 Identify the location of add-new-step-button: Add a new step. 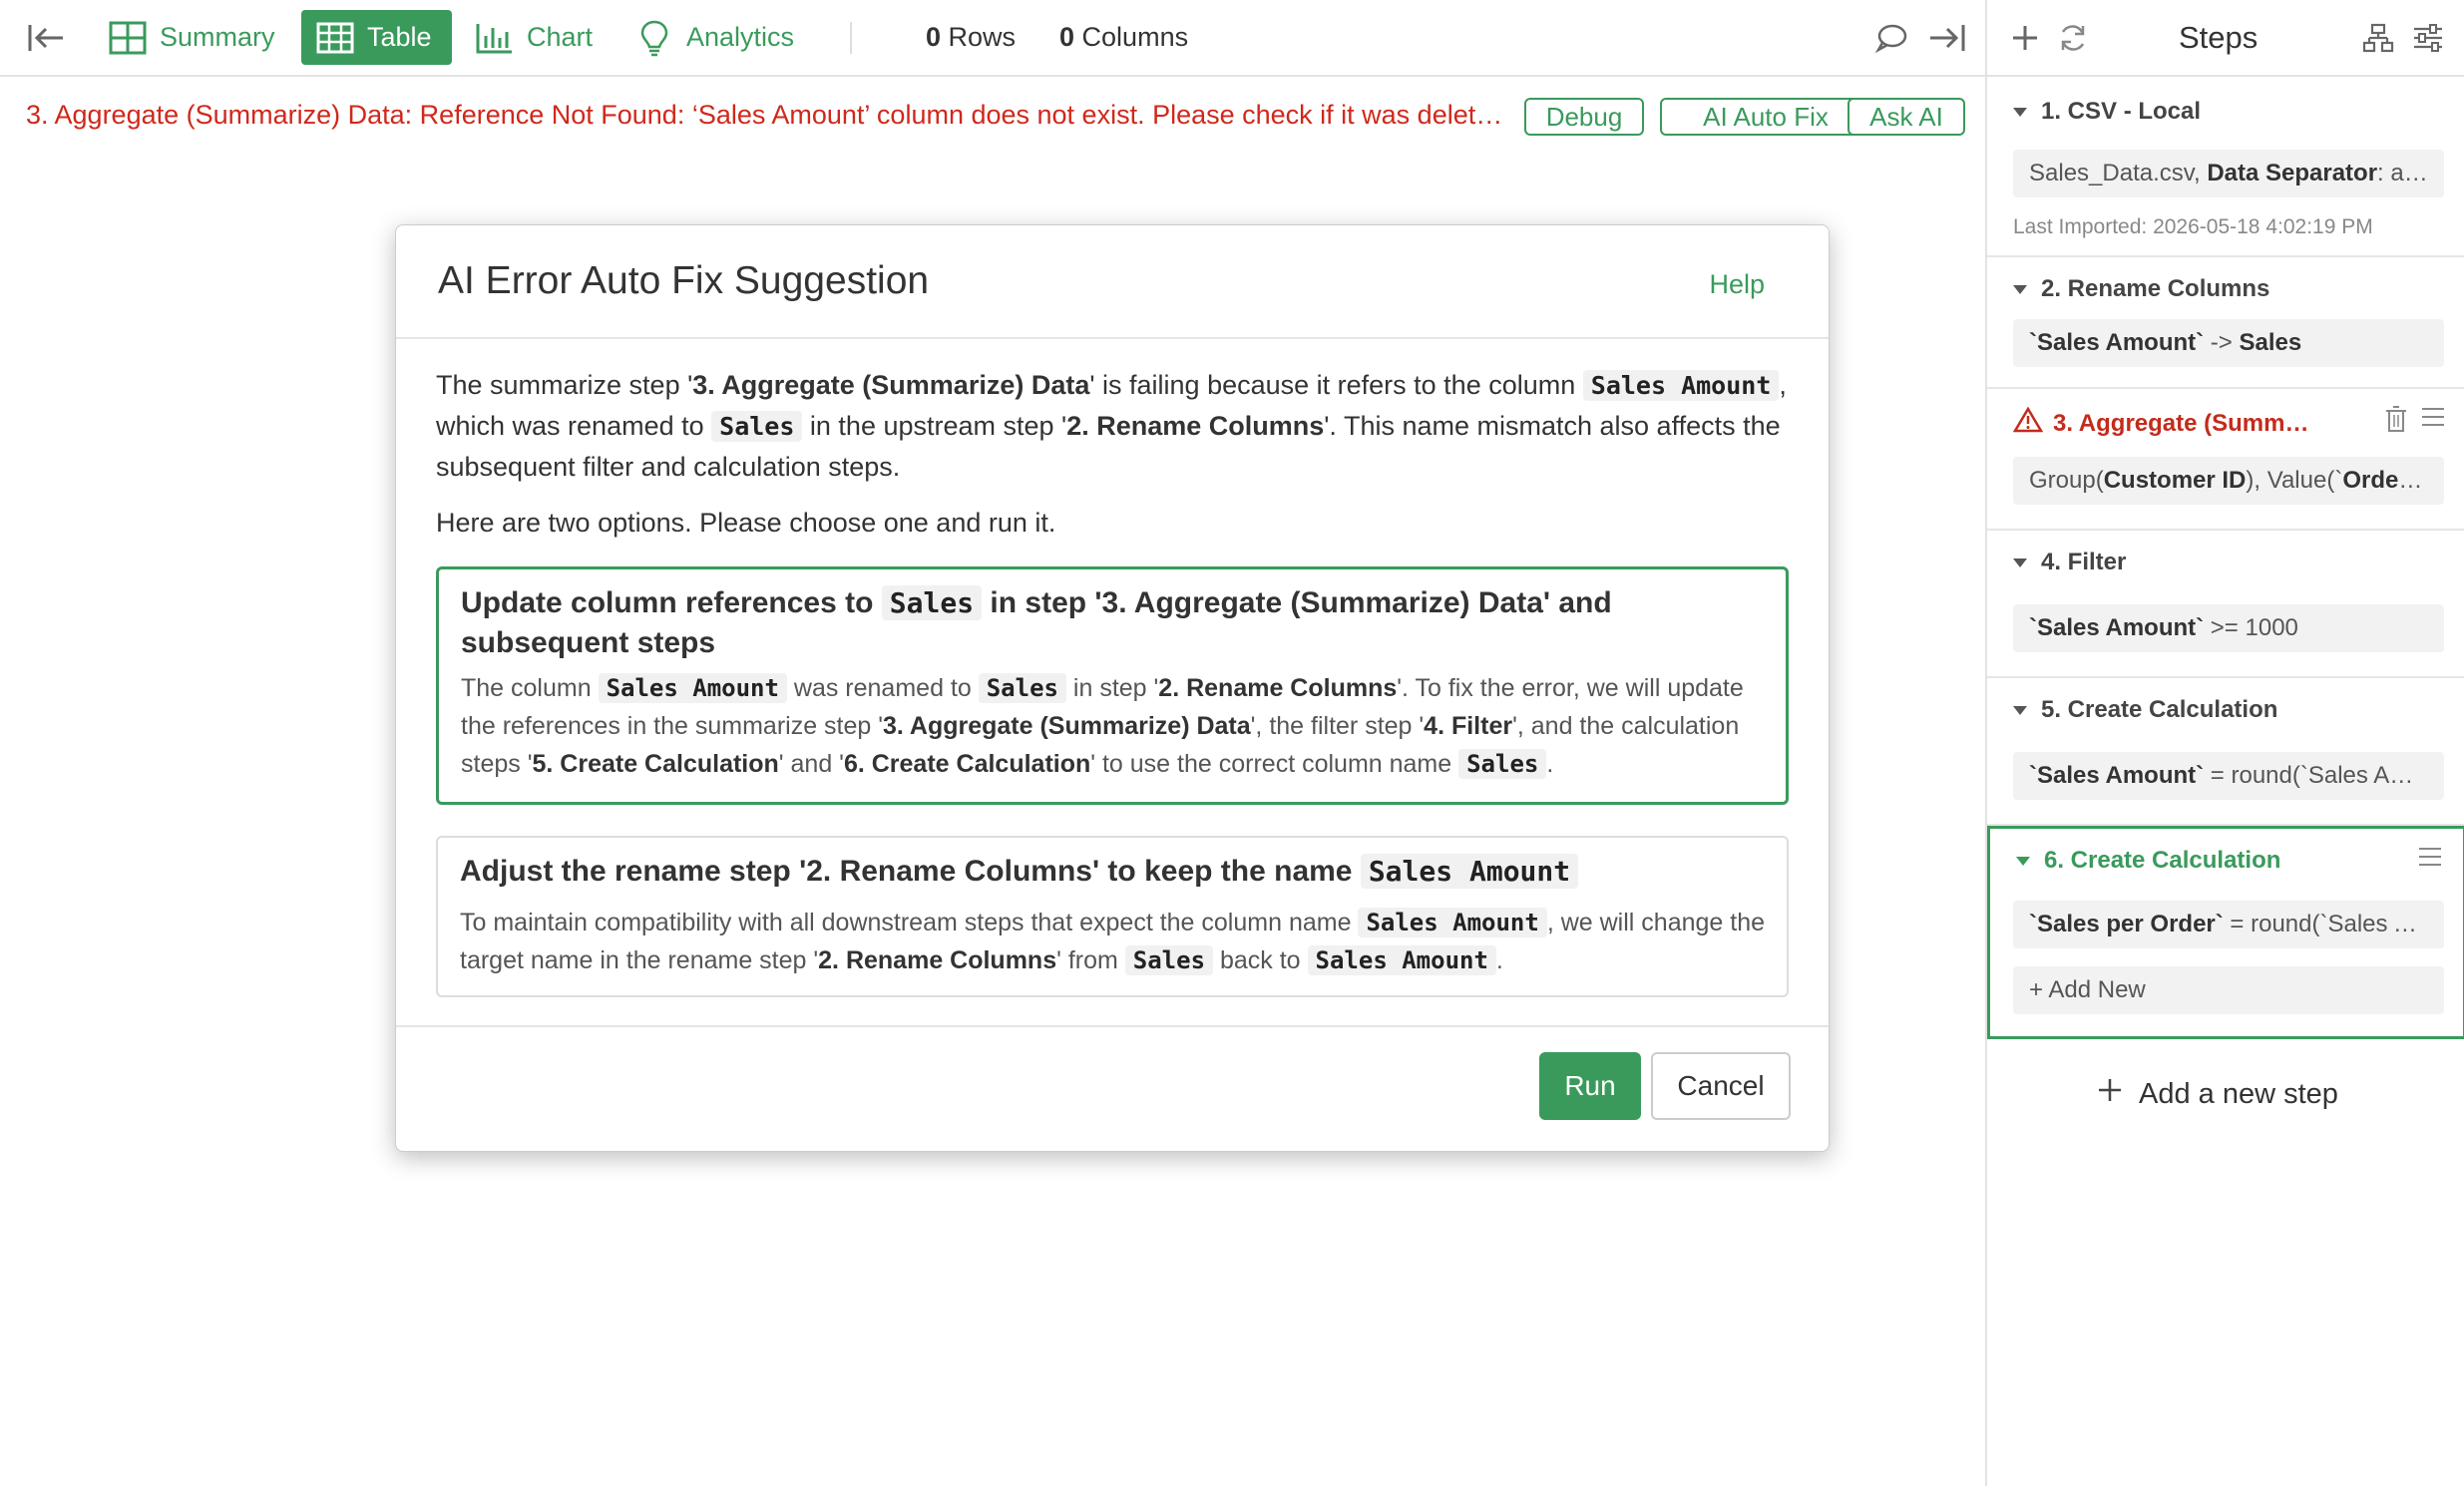
(2217, 1094).